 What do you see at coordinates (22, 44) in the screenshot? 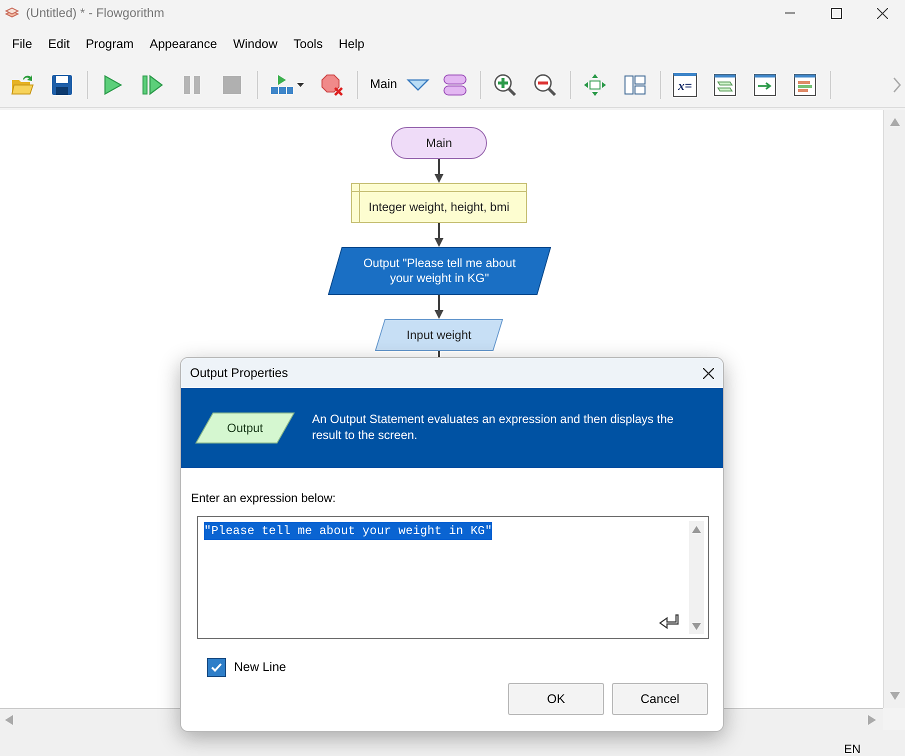
I see `menu-item: File` at bounding box center [22, 44].